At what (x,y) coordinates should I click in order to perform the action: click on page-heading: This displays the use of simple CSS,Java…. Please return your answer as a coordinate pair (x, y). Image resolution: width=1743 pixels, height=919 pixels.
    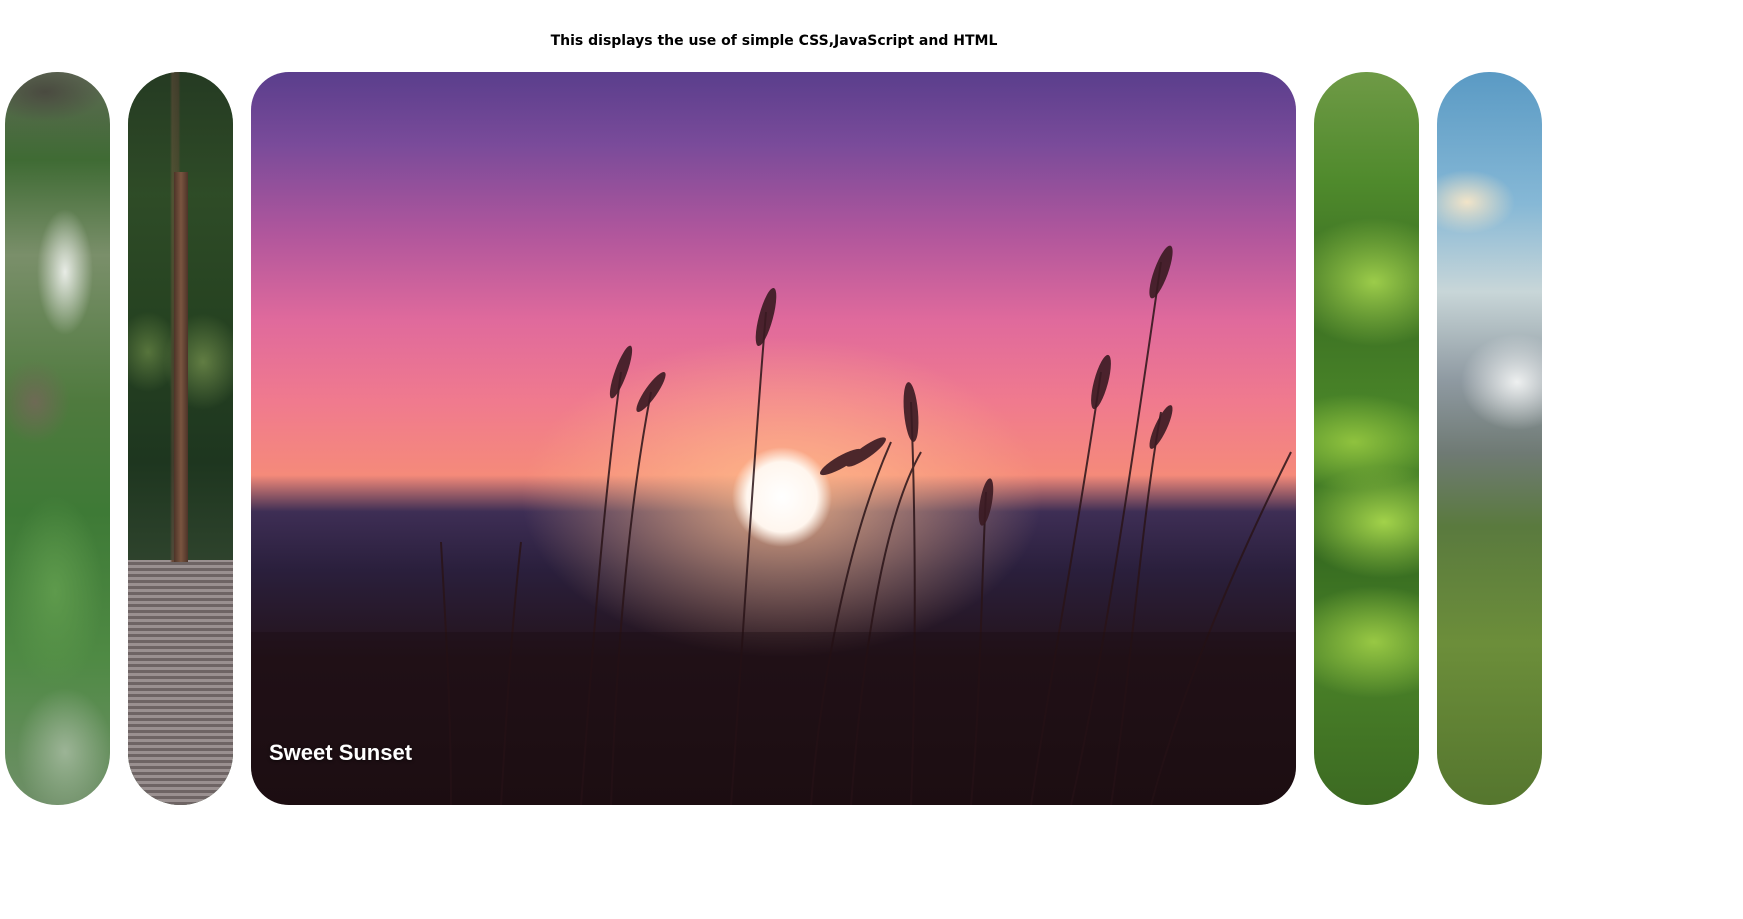
    Looking at the image, I should click on (774, 41).